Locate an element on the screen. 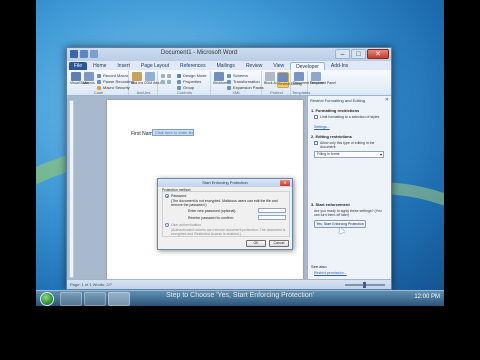 The height and width of the screenshot is (360, 480). group-icon is located at coordinates (179, 87).